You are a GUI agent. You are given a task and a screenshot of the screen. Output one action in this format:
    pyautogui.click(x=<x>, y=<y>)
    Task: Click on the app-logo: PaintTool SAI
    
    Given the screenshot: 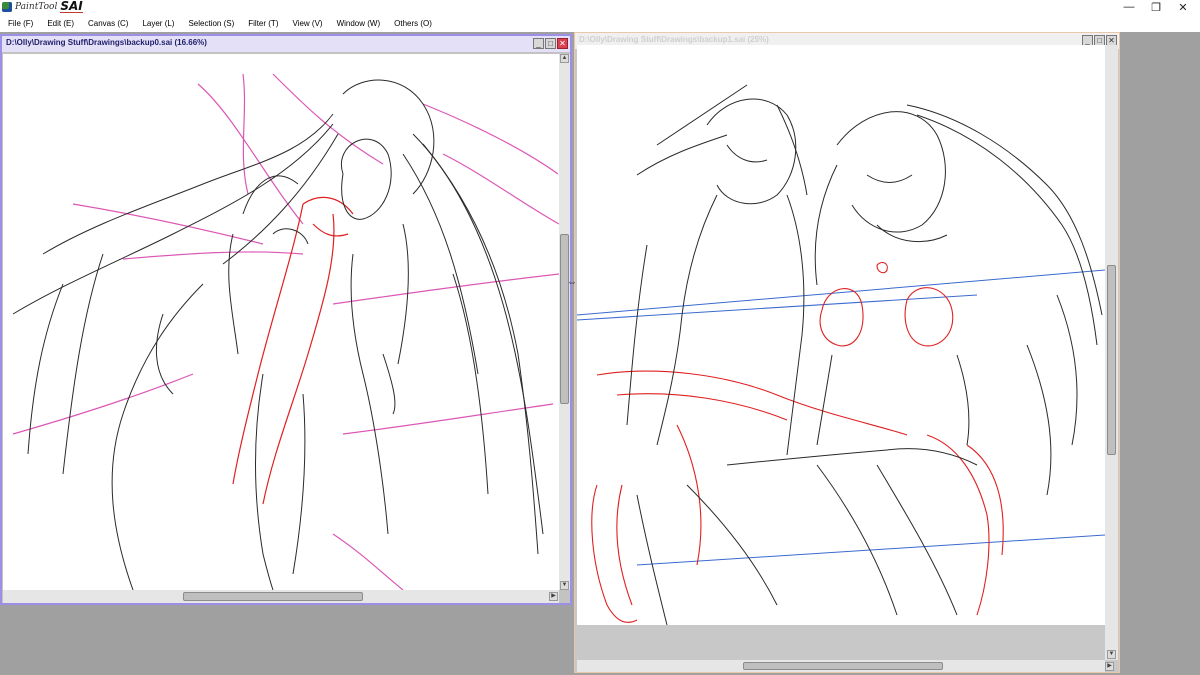 What is the action you would take?
    pyautogui.click(x=42, y=7)
    